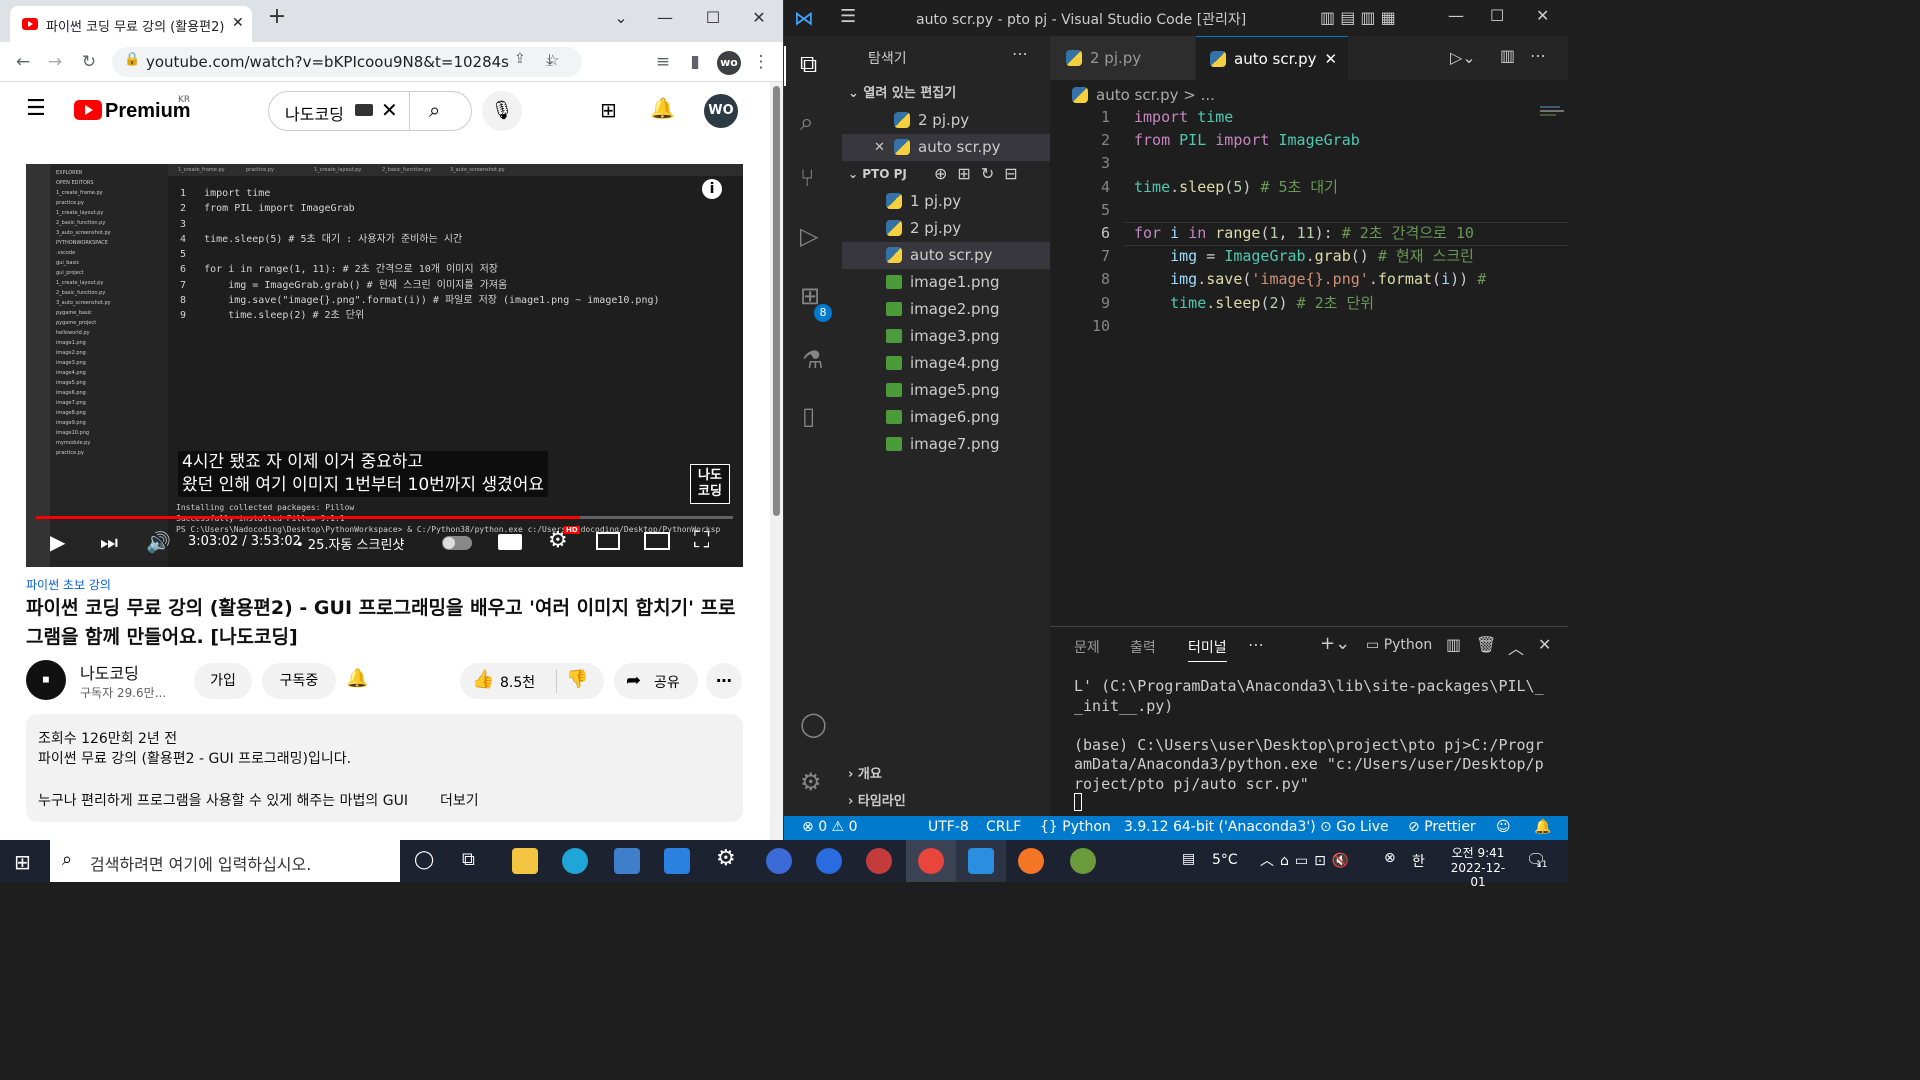 The height and width of the screenshot is (1080, 1920). I want to click on problems-status: ⊗ 0 ⚠ 0, so click(829, 827).